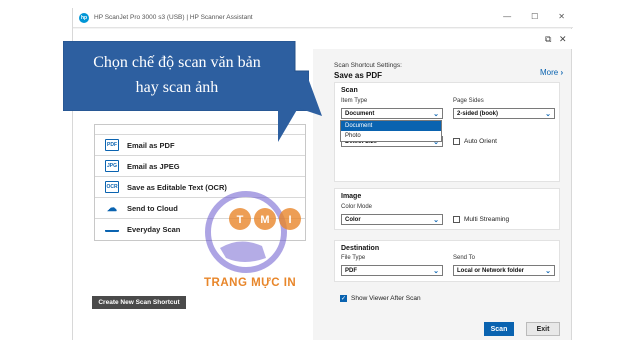 Image resolution: width=640 pixels, height=340 pixels. Describe the element at coordinates (504, 113) in the screenshot. I see `page-sides-select: 2-sided (book) ⌄` at that location.